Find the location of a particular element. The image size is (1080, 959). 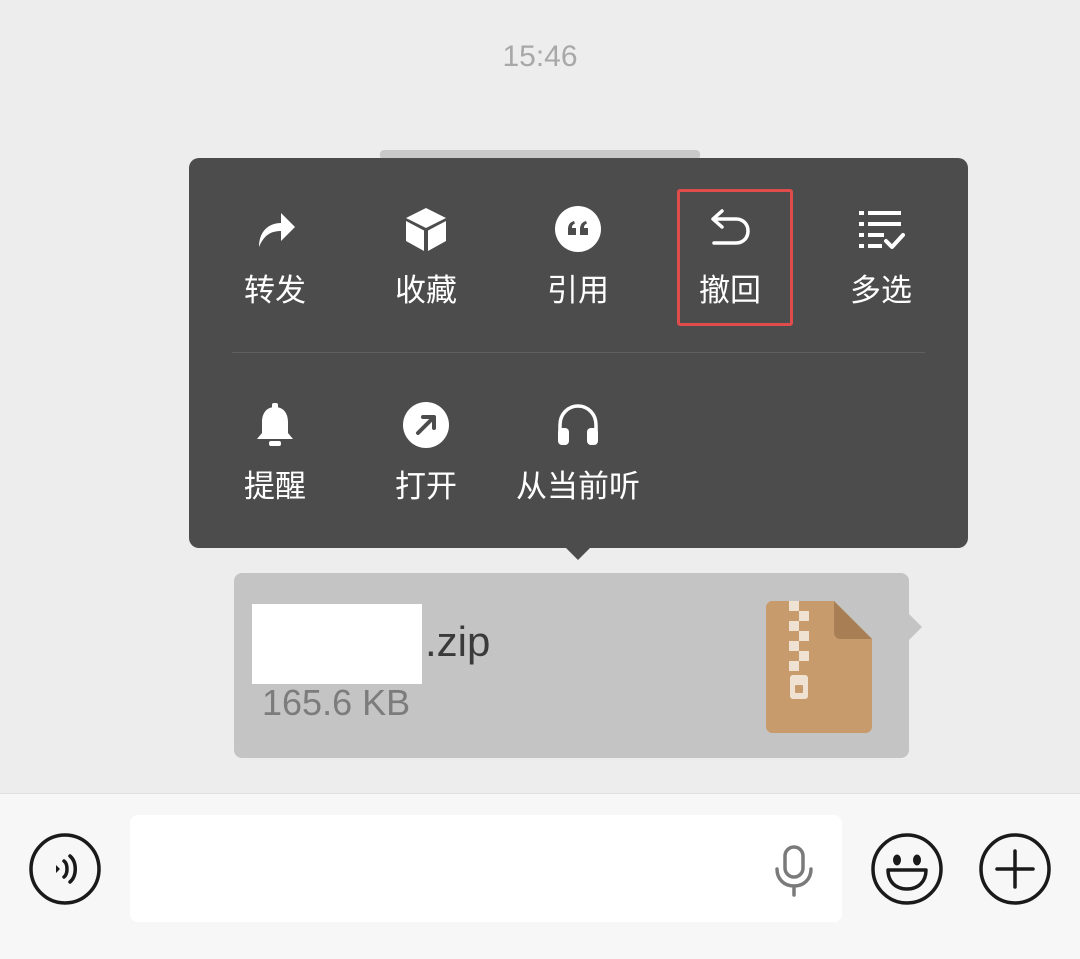

menu-item-quote: 引用 is located at coordinates (578, 270).